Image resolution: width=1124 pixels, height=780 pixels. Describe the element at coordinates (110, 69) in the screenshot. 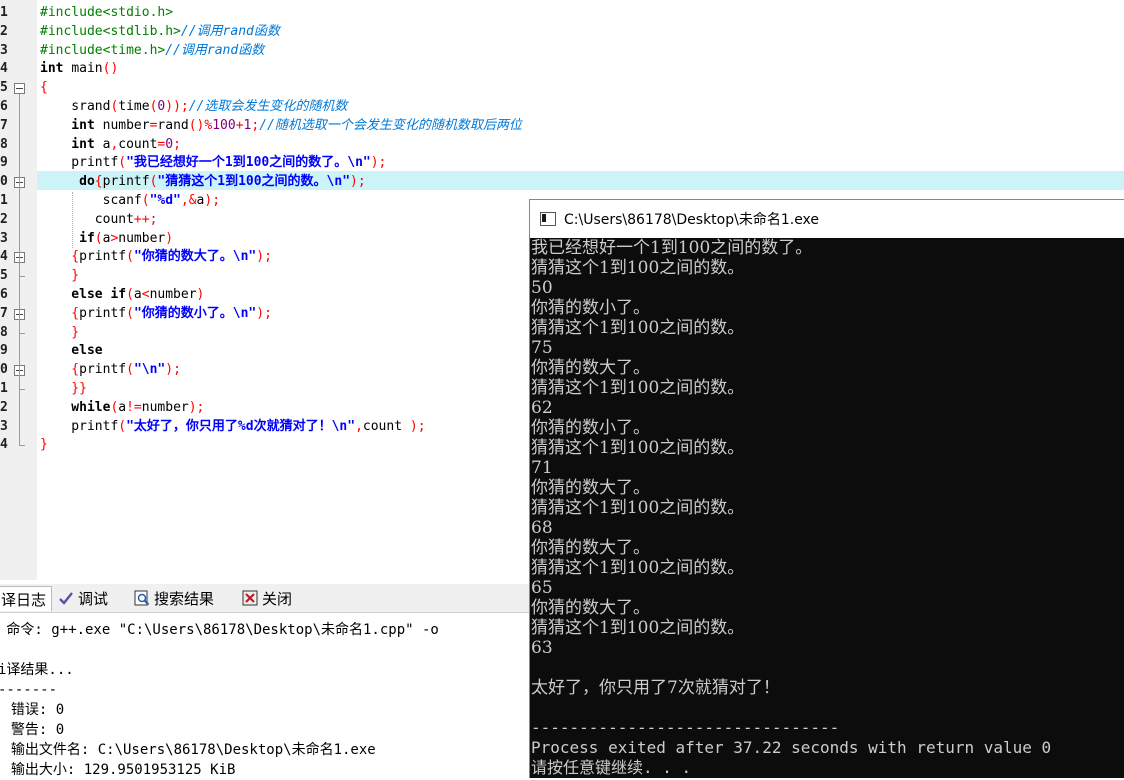

I see `code-token: ()` at that location.